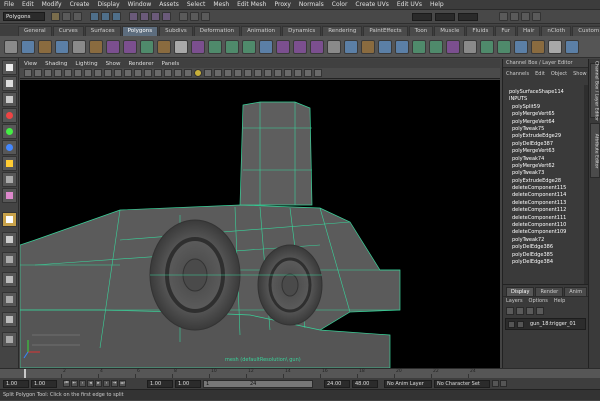  Describe the element at coordinates (409, 4) in the screenshot. I see `menu-edit-uvs: Edit UVs` at that location.